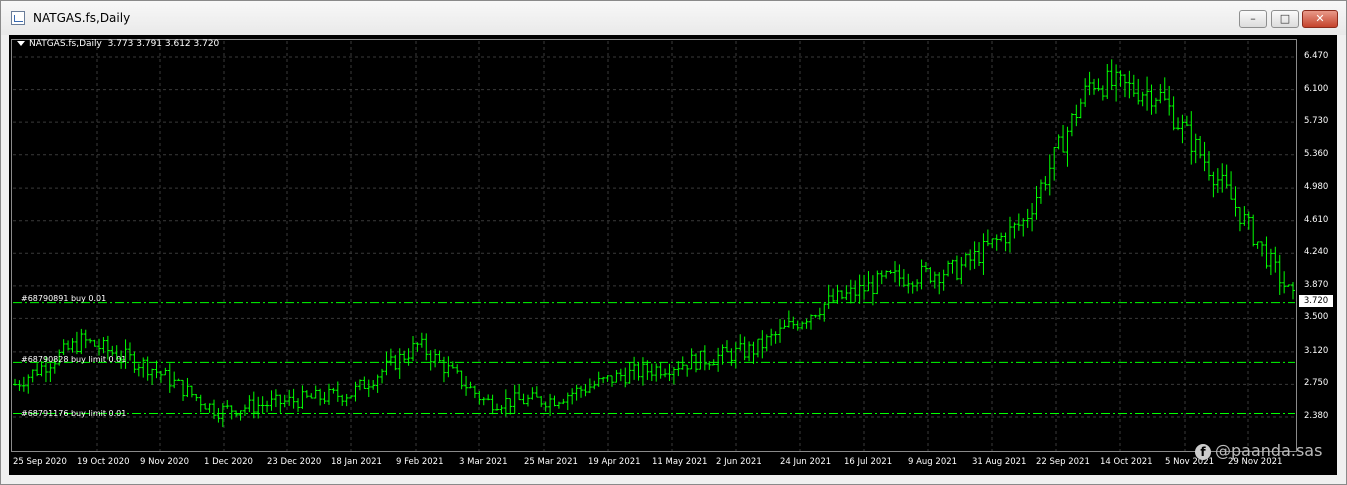 Image resolution: width=1347 pixels, height=485 pixels. What do you see at coordinates (294, 462) in the screenshot?
I see `date-tick-label: 23 Dec 2020` at bounding box center [294, 462].